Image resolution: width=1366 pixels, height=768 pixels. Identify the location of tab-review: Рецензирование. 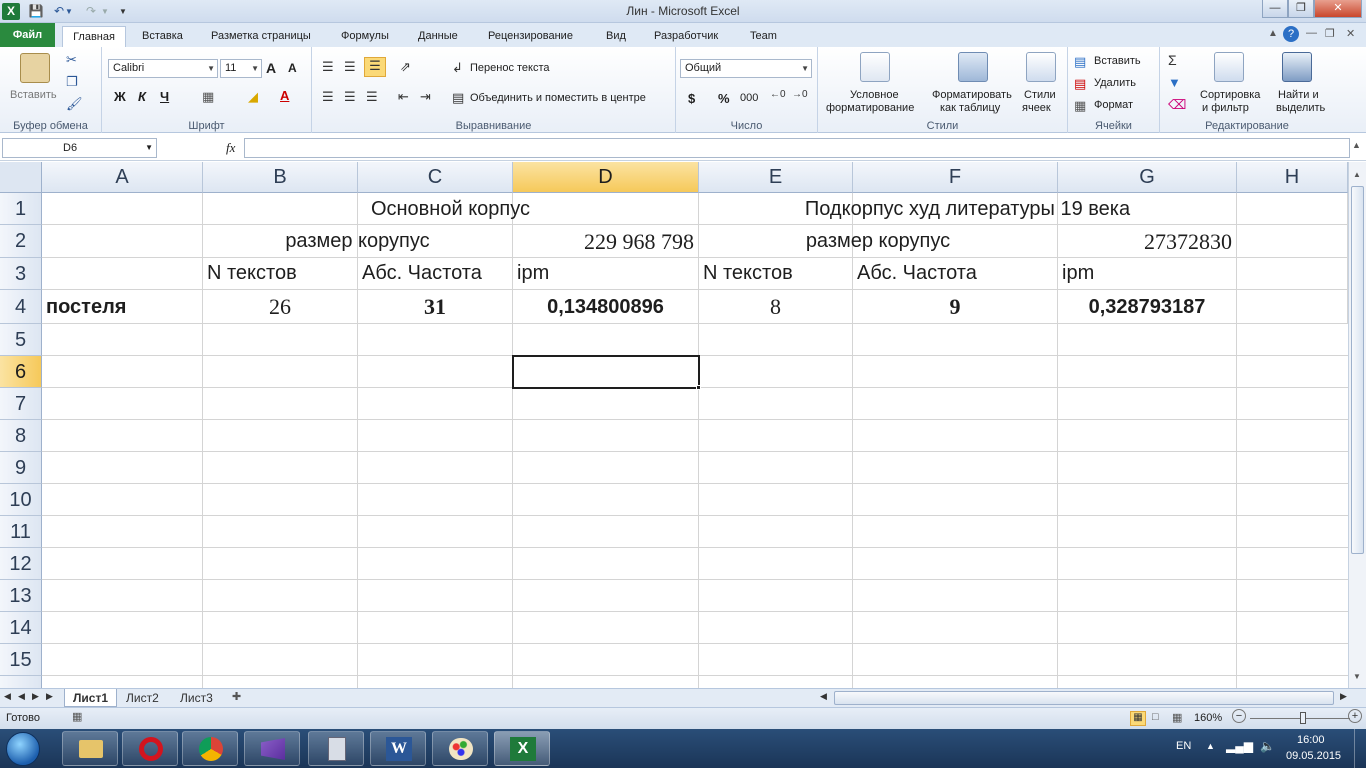
(530, 36).